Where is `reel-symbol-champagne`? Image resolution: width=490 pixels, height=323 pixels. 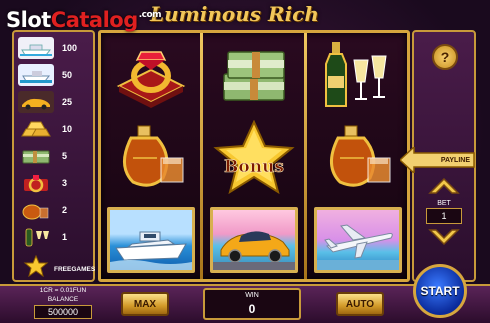 reel-symbol-champagne is located at coordinates (358, 76).